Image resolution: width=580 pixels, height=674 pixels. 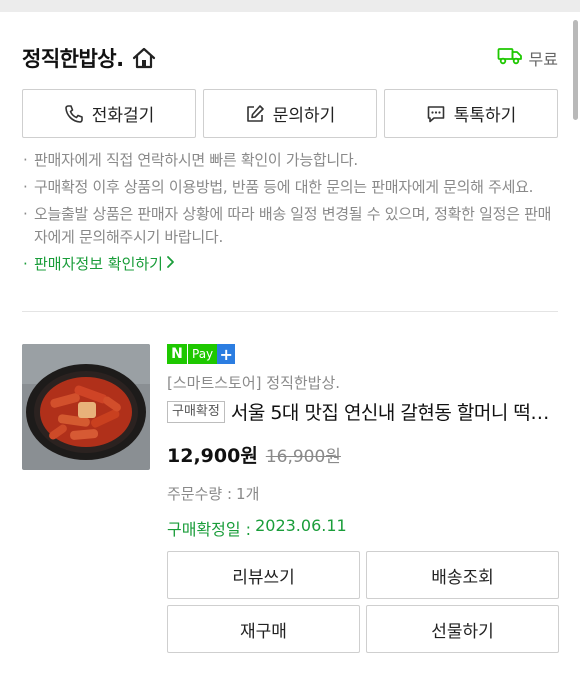 What do you see at coordinates (543, 59) in the screenshot?
I see `delivery-label: 무료` at bounding box center [543, 59].